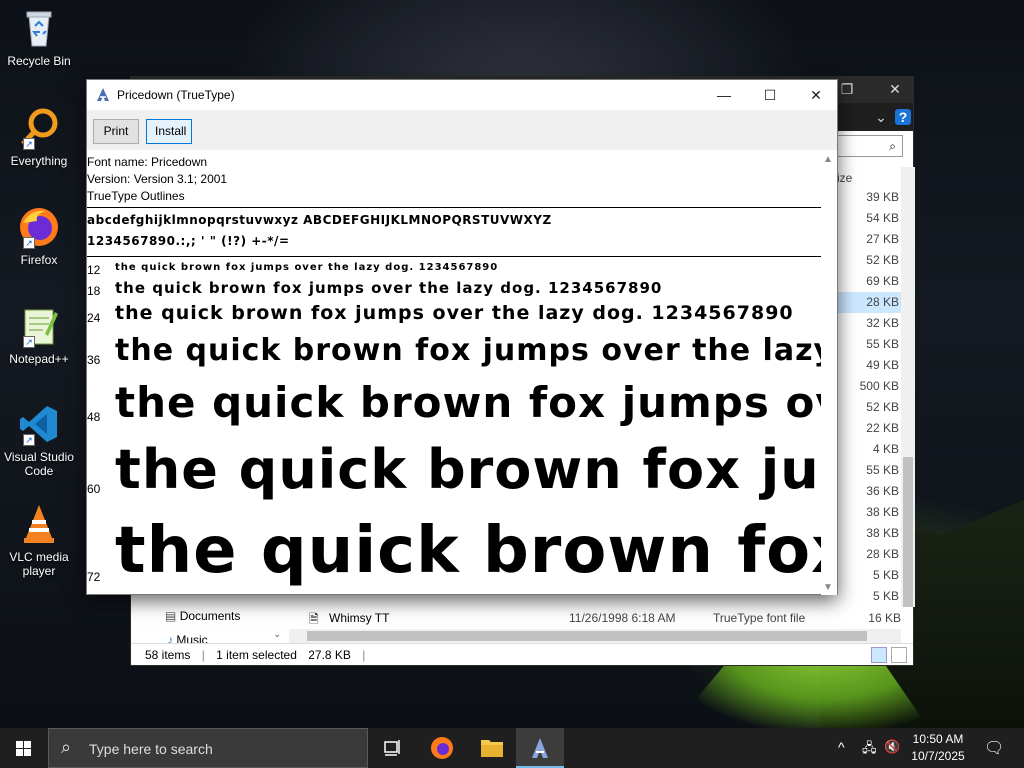 The width and height of the screenshot is (1024, 768). Describe the element at coordinates (994, 753) in the screenshot. I see `notifications-icon: 🗨` at that location.